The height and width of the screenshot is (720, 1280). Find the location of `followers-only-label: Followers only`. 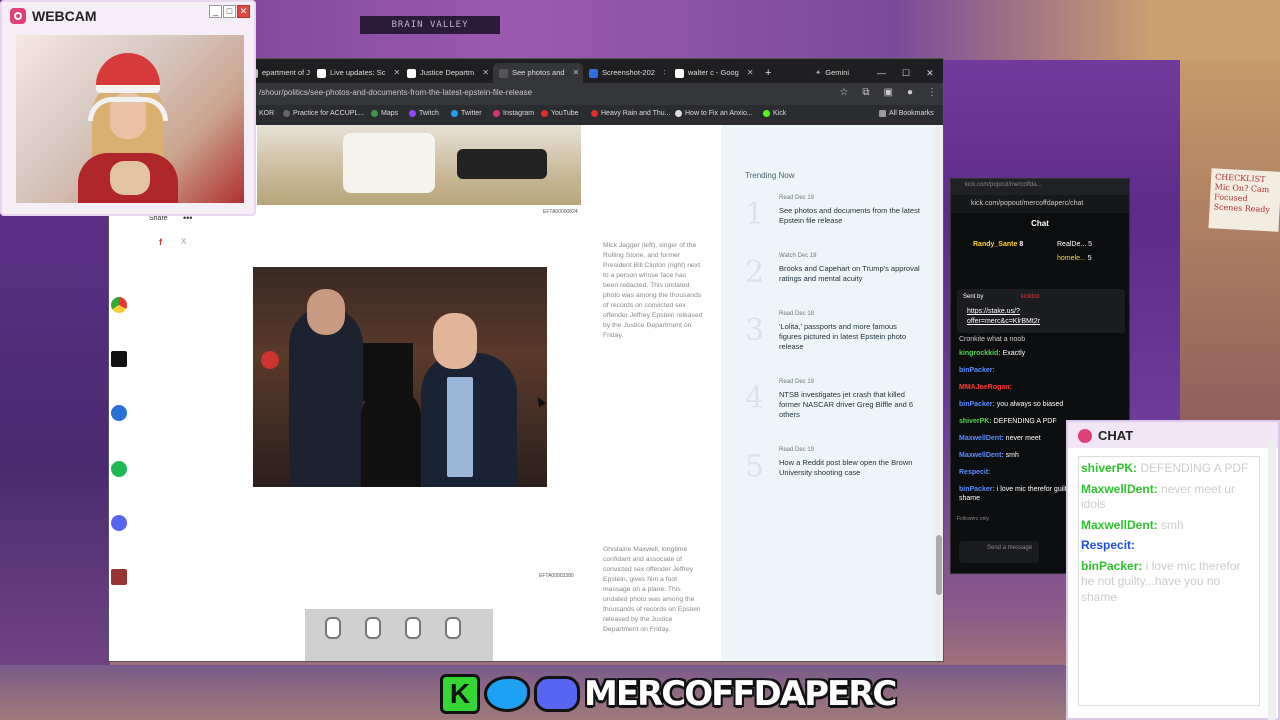

followers-only-label: Followers only is located at coordinates (973, 519).